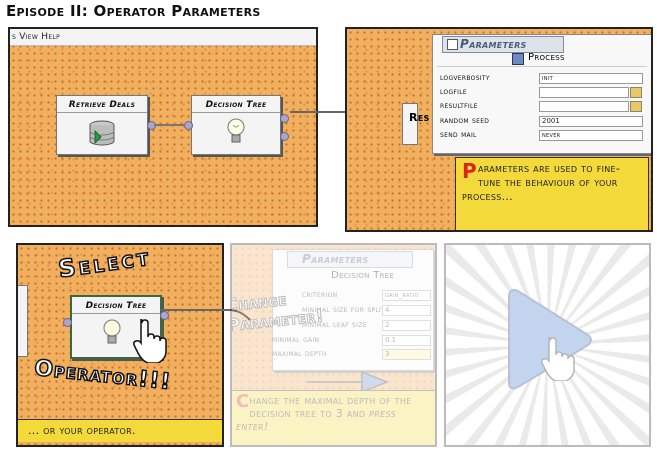  Describe the element at coordinates (133, 11) in the screenshot. I see `episode-title: Episode II: Operator Parameters` at that location.